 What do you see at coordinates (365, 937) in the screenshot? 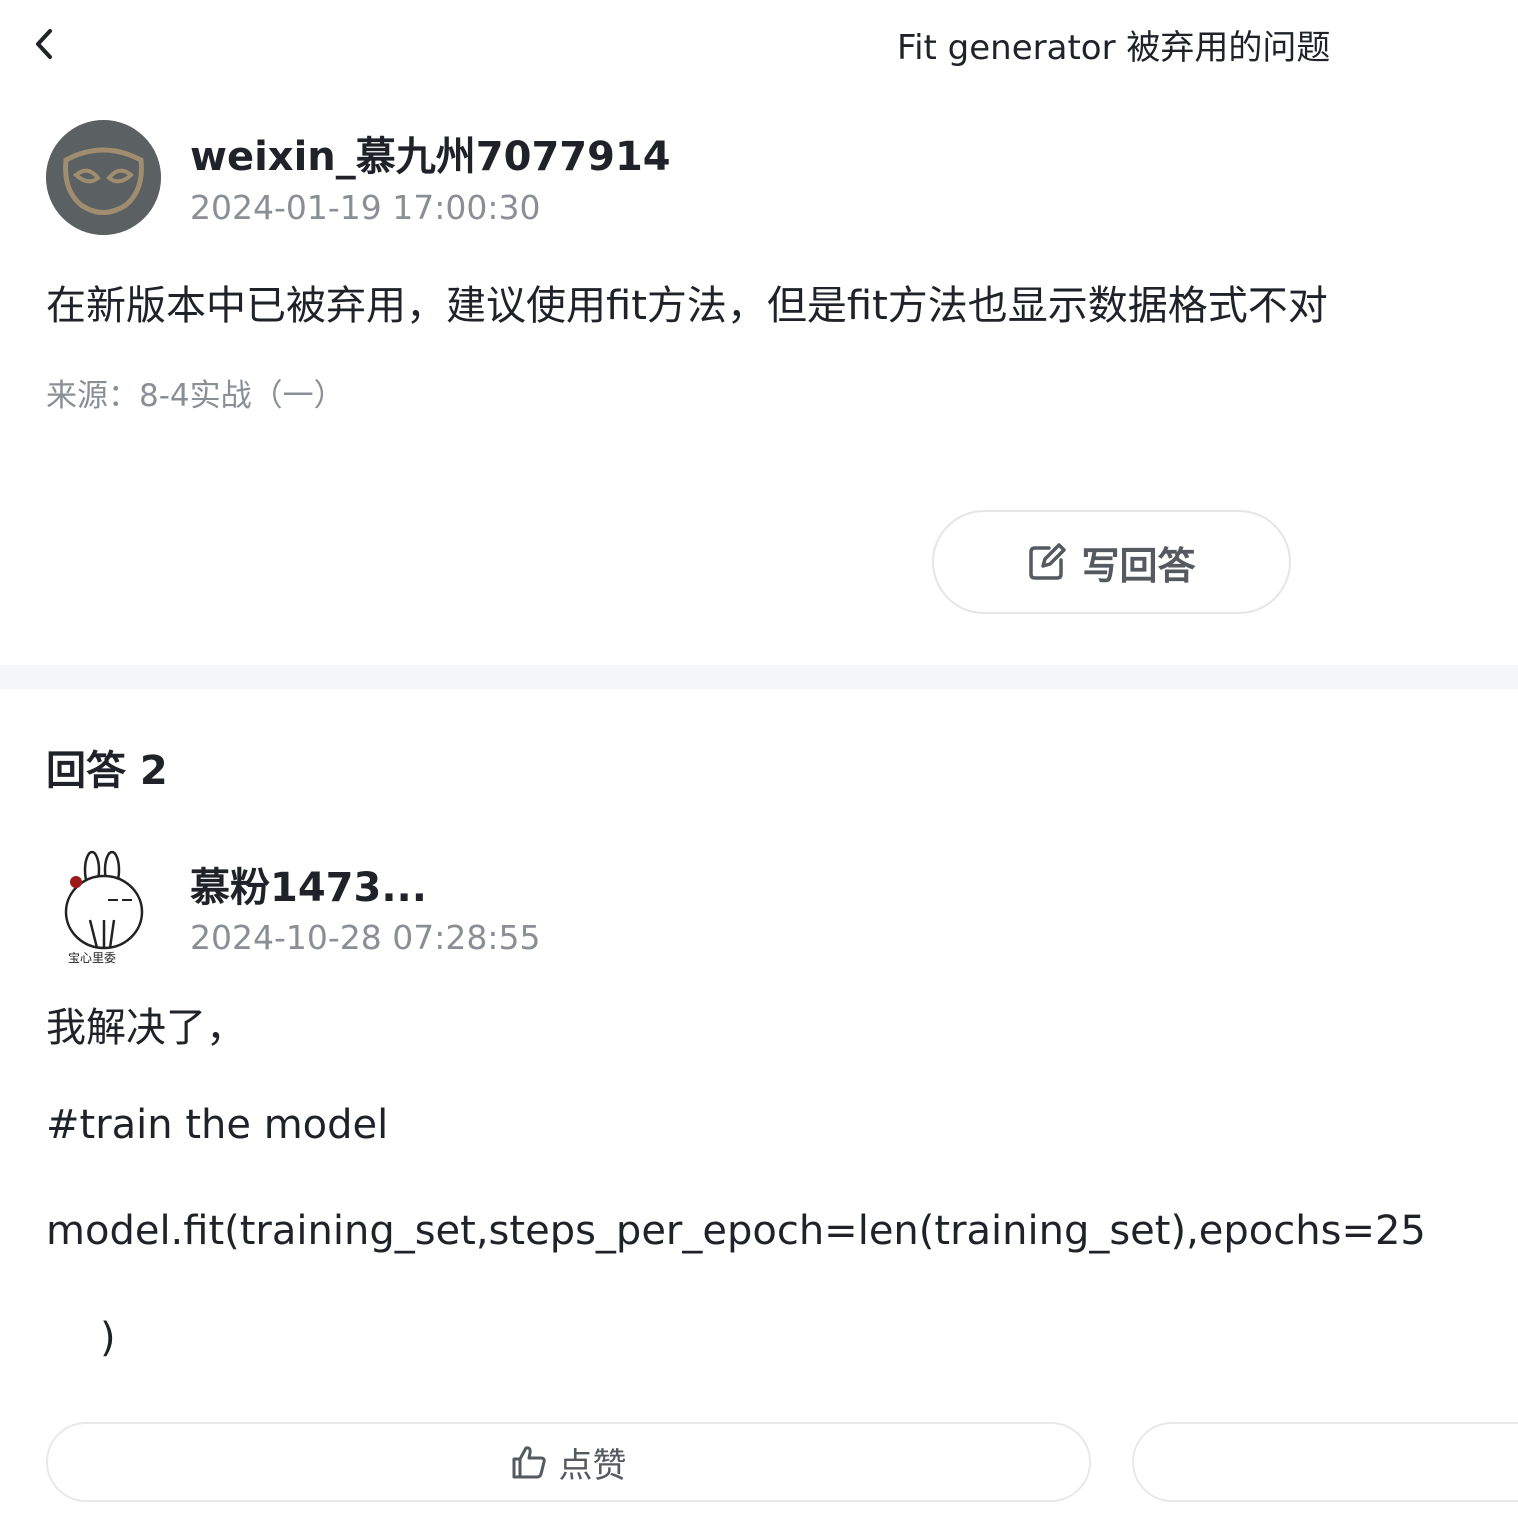
I see `answer-timestamp: 2024-10-28 07:28:55` at bounding box center [365, 937].